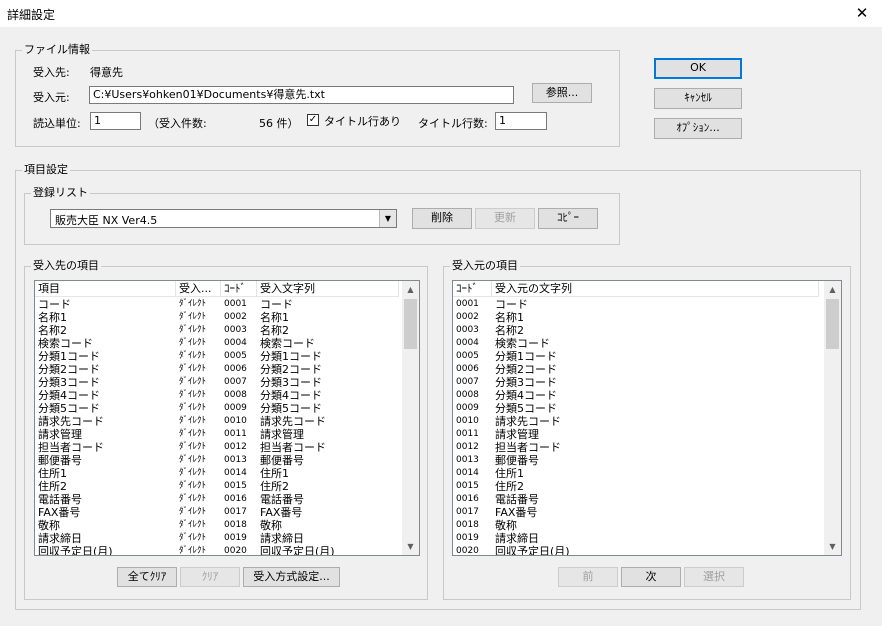 The image size is (882, 626). I want to click on table-row: コード ﾀﾞｲﾚｸﾄ 0001 コード, so click(217, 304).